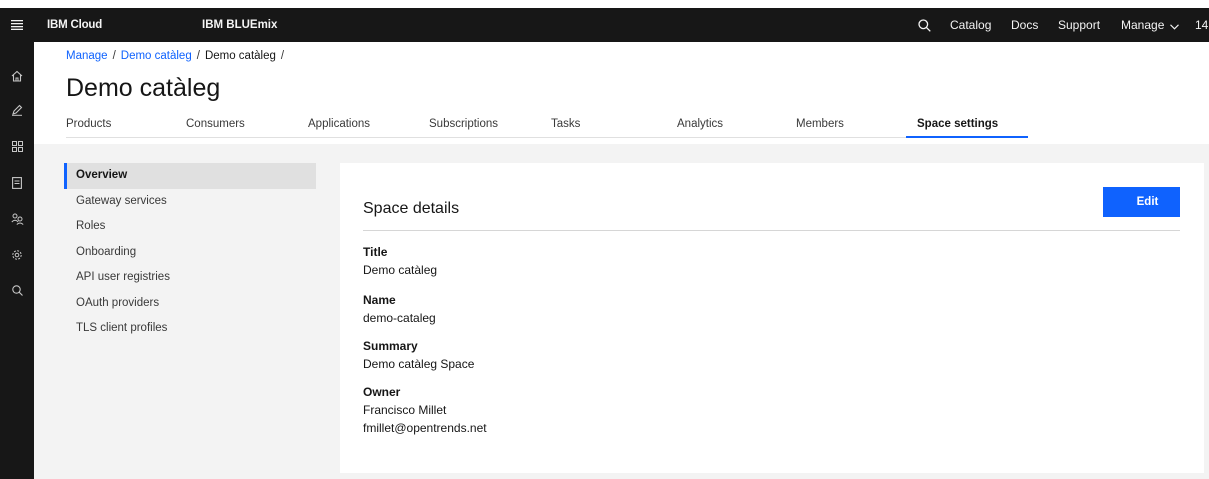 Image resolution: width=1209 pixels, height=479 pixels. Describe the element at coordinates (240, 56) in the screenshot. I see `breadcrumb-current: Demo catàleg` at that location.